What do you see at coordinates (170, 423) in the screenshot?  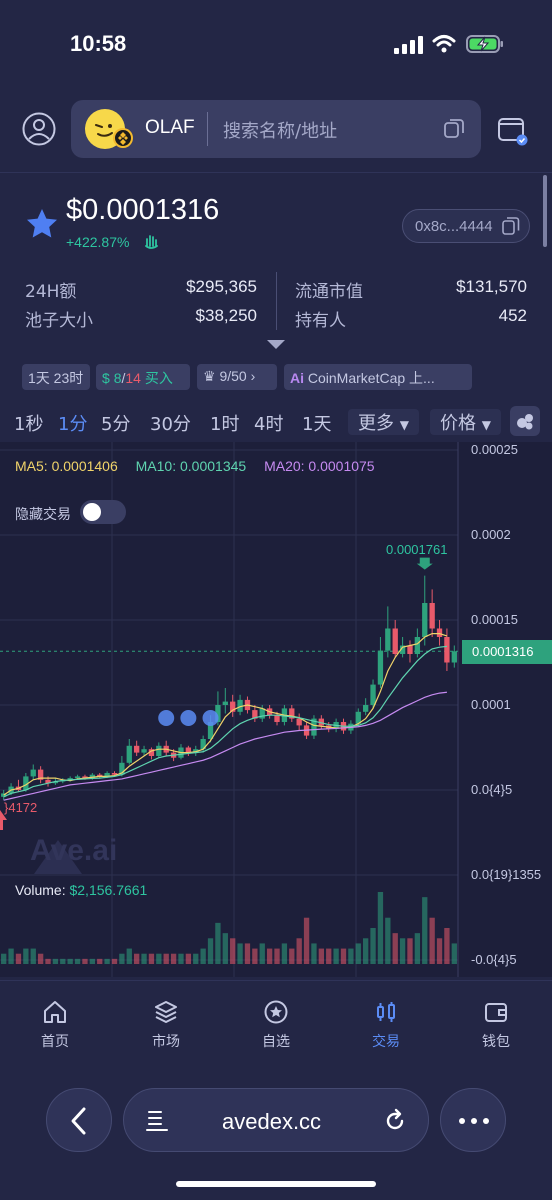 I see `tab-30m: 30分` at bounding box center [170, 423].